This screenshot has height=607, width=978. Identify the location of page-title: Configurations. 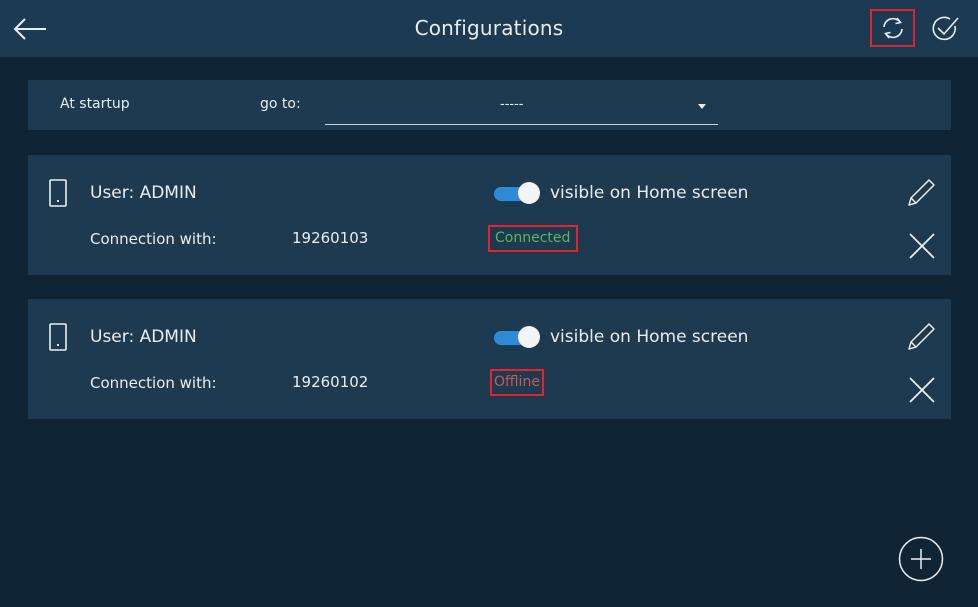
(489, 28).